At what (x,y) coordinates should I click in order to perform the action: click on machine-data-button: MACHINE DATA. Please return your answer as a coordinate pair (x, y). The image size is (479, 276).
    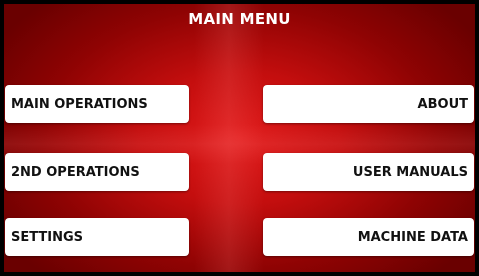
    Looking at the image, I should click on (368, 237).